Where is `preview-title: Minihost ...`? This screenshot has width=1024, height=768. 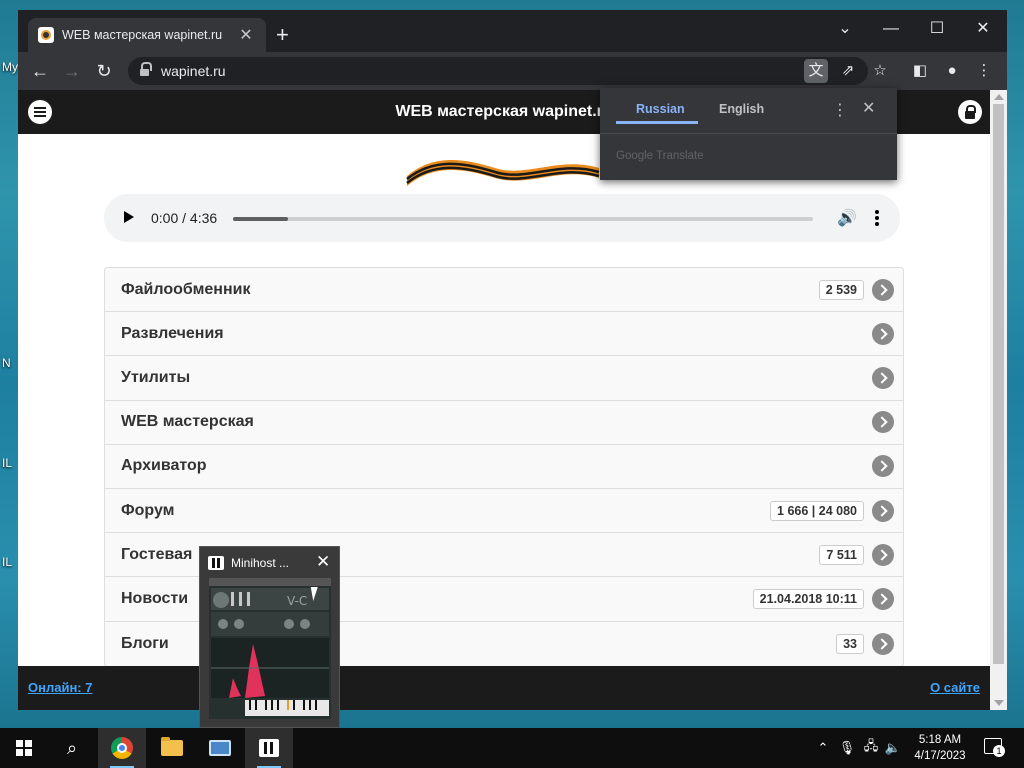 preview-title: Minihost ... is located at coordinates (260, 563).